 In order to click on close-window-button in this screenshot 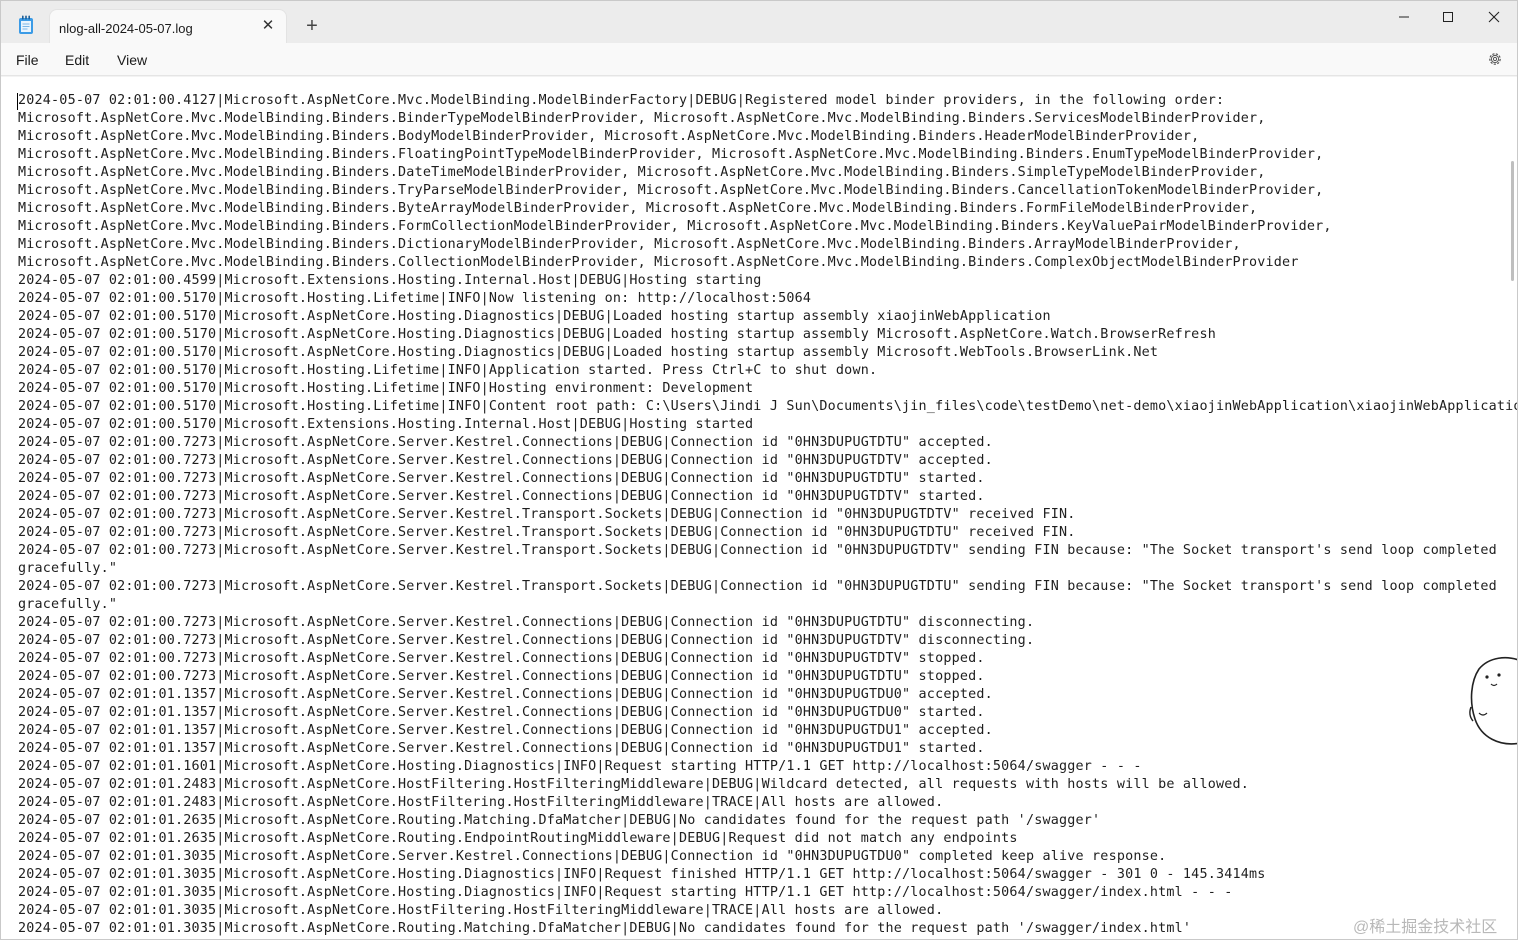, I will do `click(1494, 17)`.